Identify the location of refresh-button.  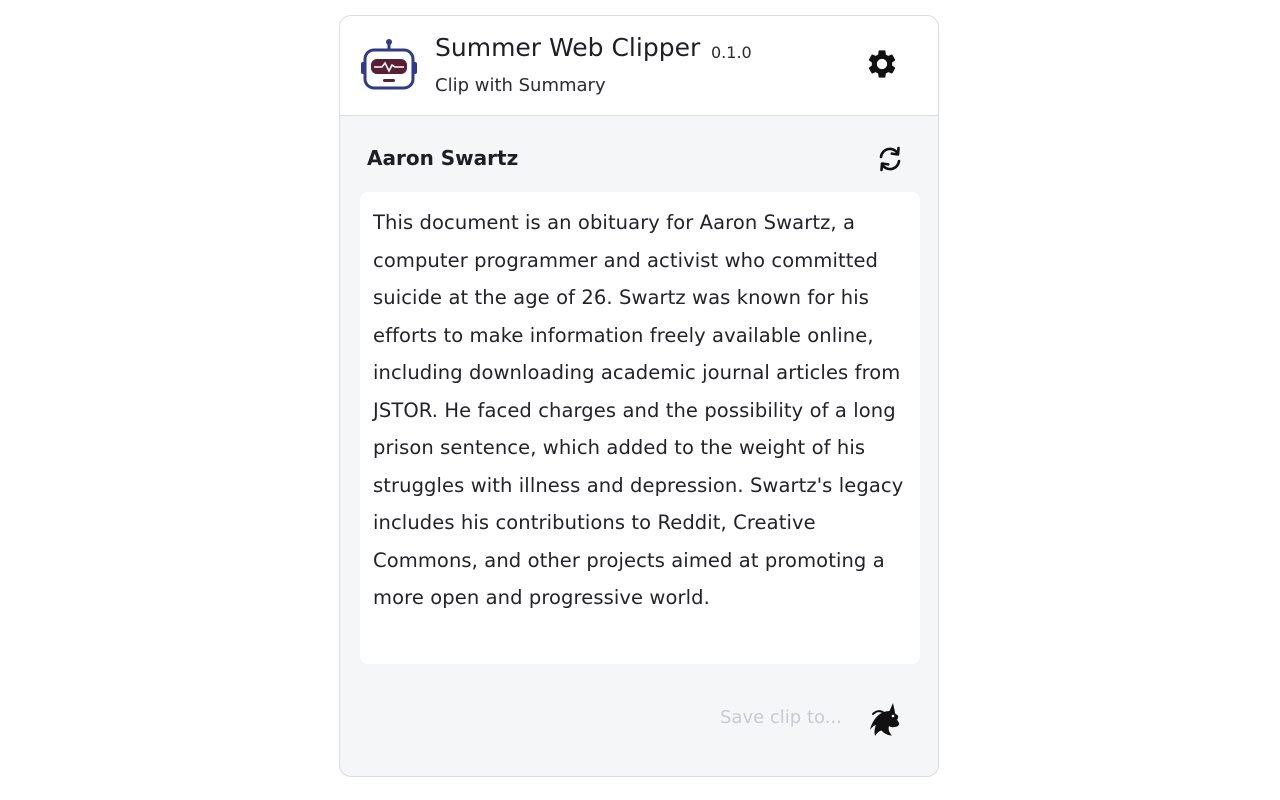
(890, 161).